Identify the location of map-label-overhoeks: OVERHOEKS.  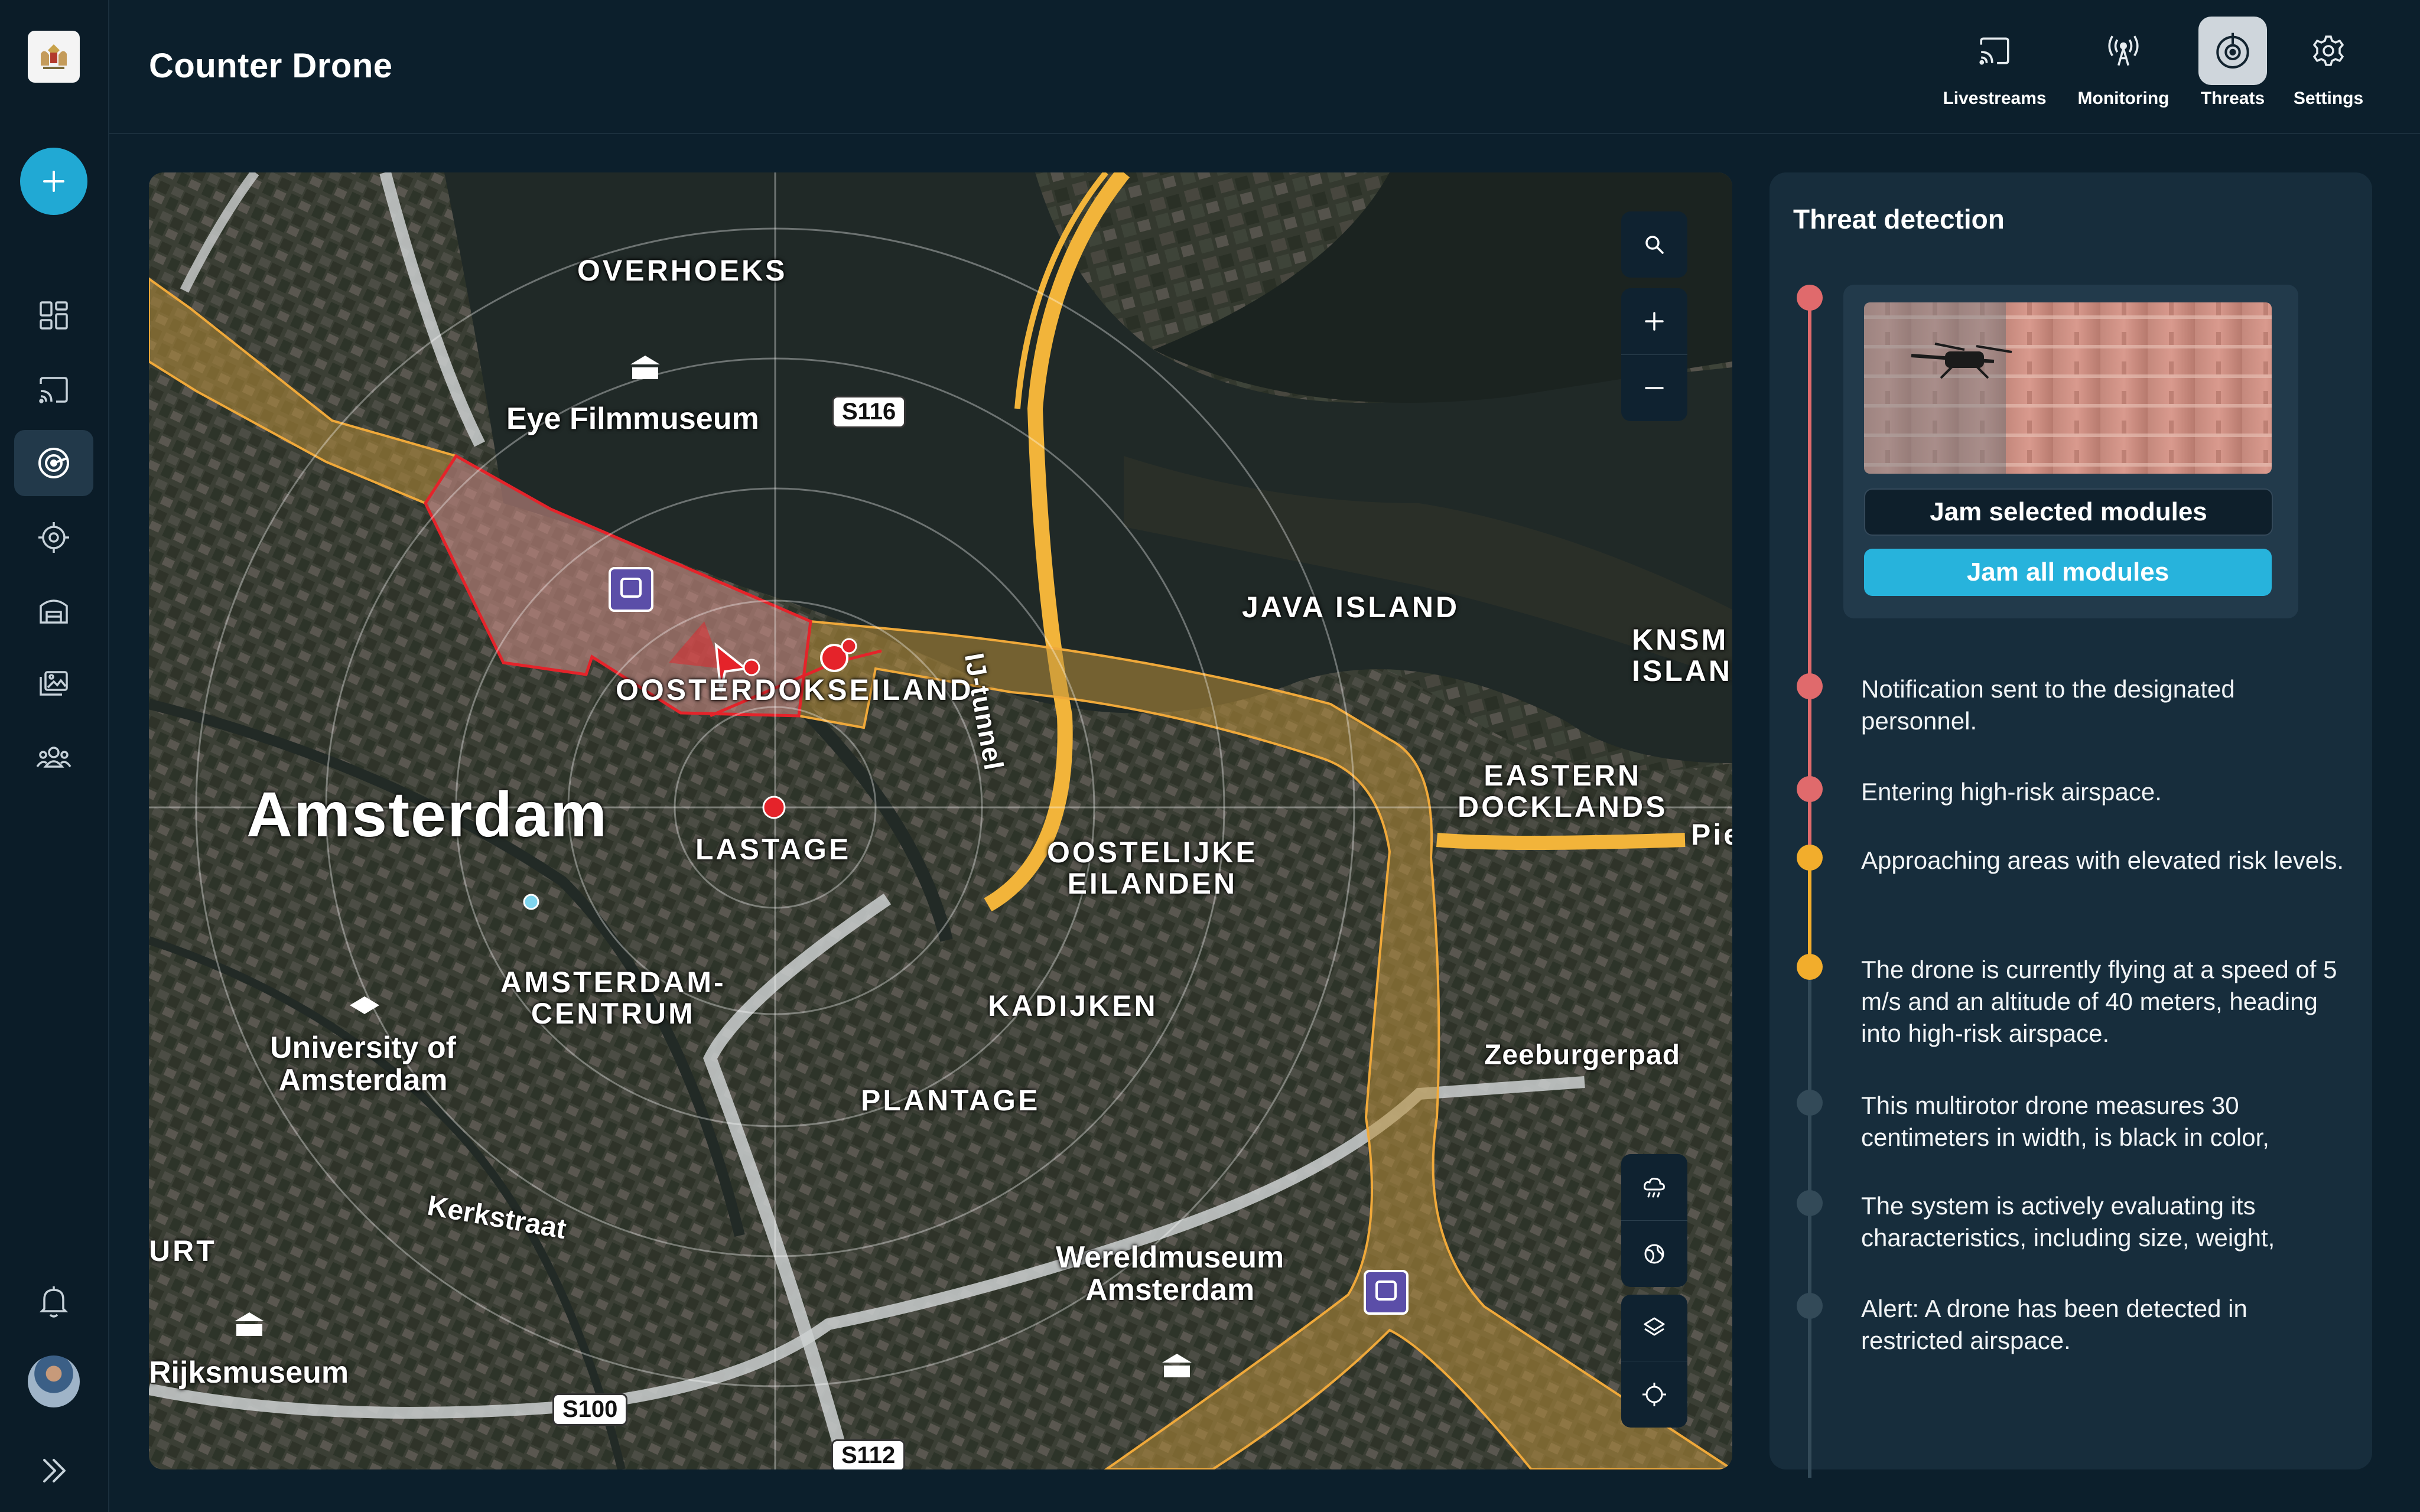
(682, 270).